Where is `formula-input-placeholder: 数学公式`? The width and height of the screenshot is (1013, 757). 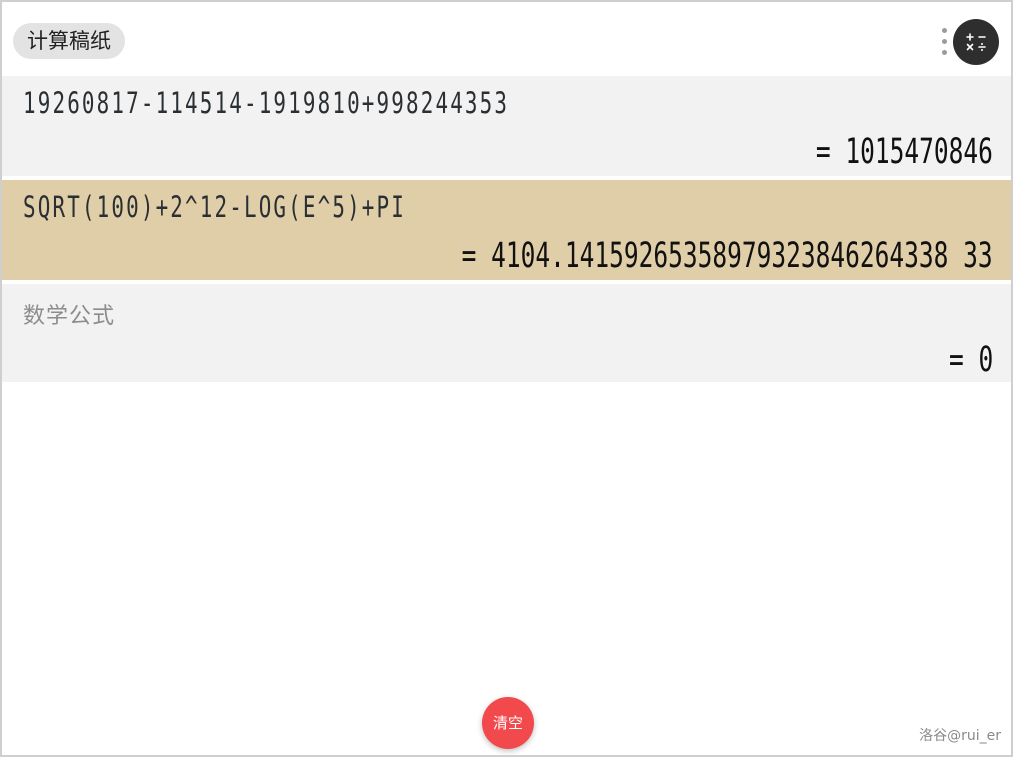
formula-input-placeholder: 数学公式 is located at coordinates (69, 314).